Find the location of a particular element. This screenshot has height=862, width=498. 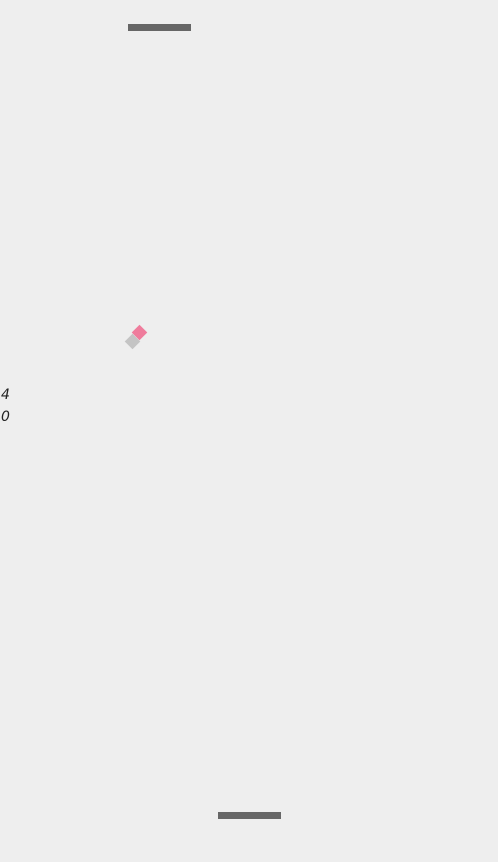

top-player-score: 4 is located at coordinates (5, 395).